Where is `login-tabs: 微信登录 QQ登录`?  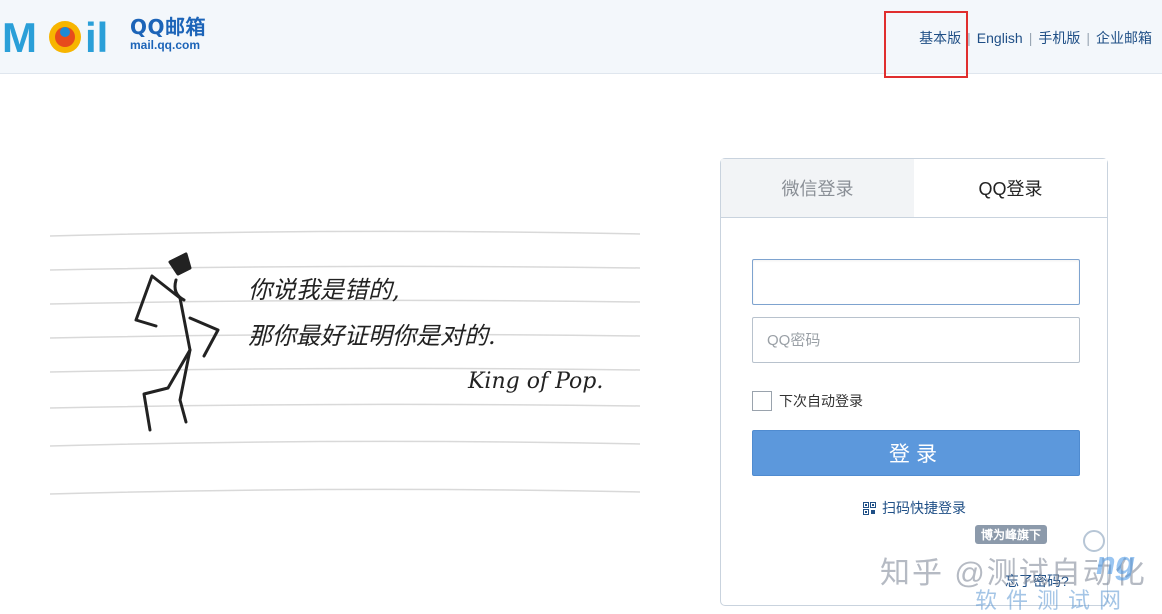
login-tabs: 微信登录 QQ登录 is located at coordinates (914, 188).